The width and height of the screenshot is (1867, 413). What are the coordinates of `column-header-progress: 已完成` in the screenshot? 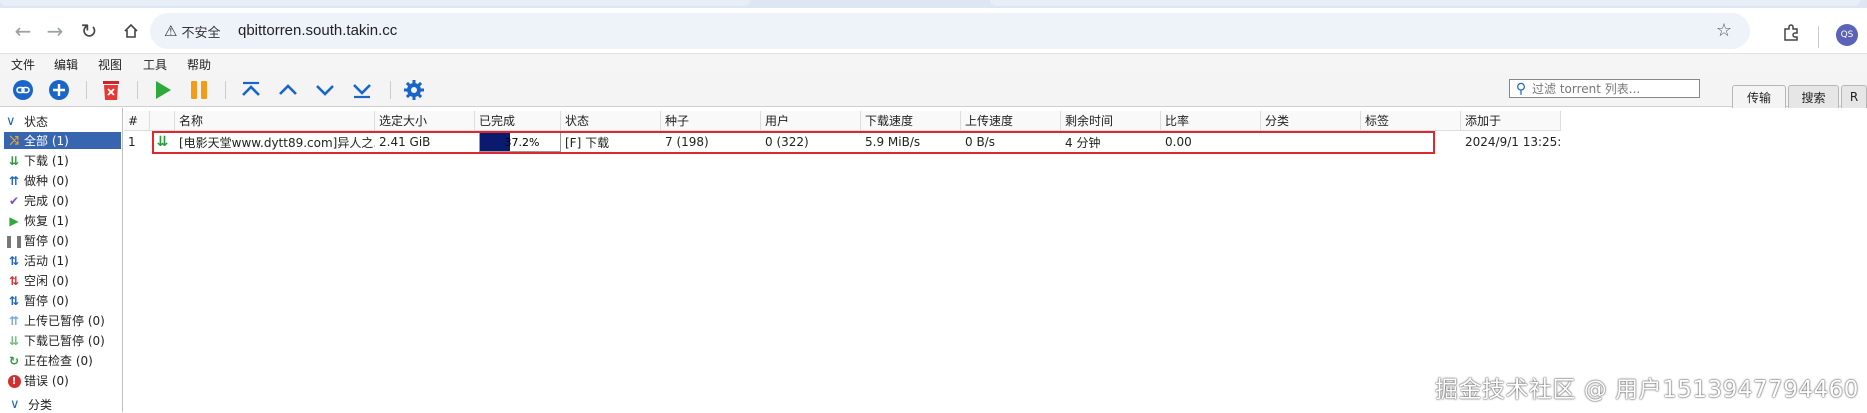 It's located at (518, 121).